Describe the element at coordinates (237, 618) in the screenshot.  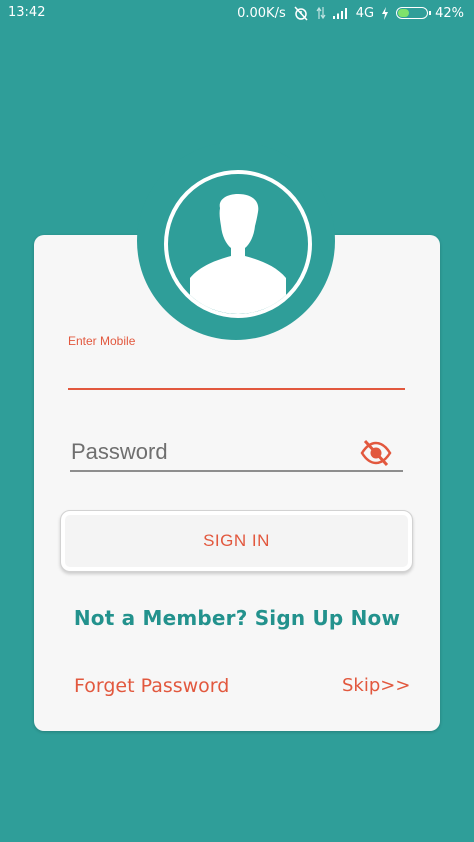
I see `sign-up-link: Not a Member? Sign Up Now` at that location.